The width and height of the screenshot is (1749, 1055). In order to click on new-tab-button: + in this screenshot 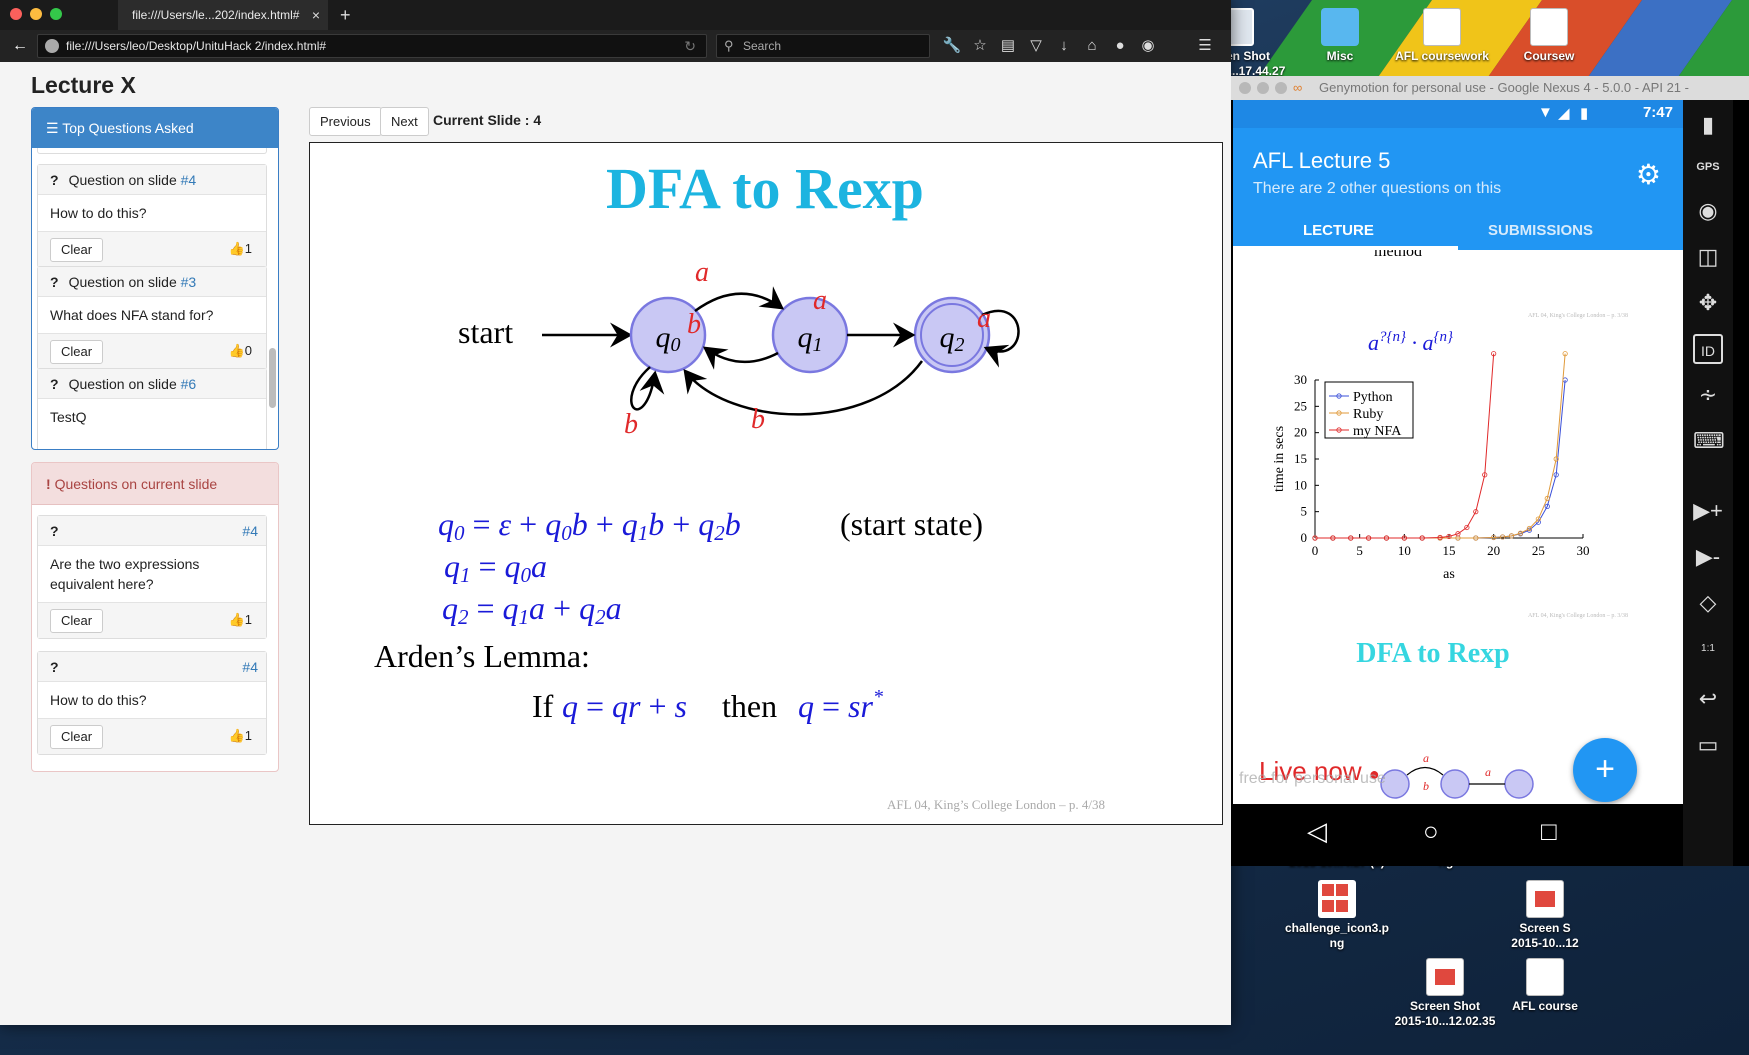, I will do `click(345, 15)`.